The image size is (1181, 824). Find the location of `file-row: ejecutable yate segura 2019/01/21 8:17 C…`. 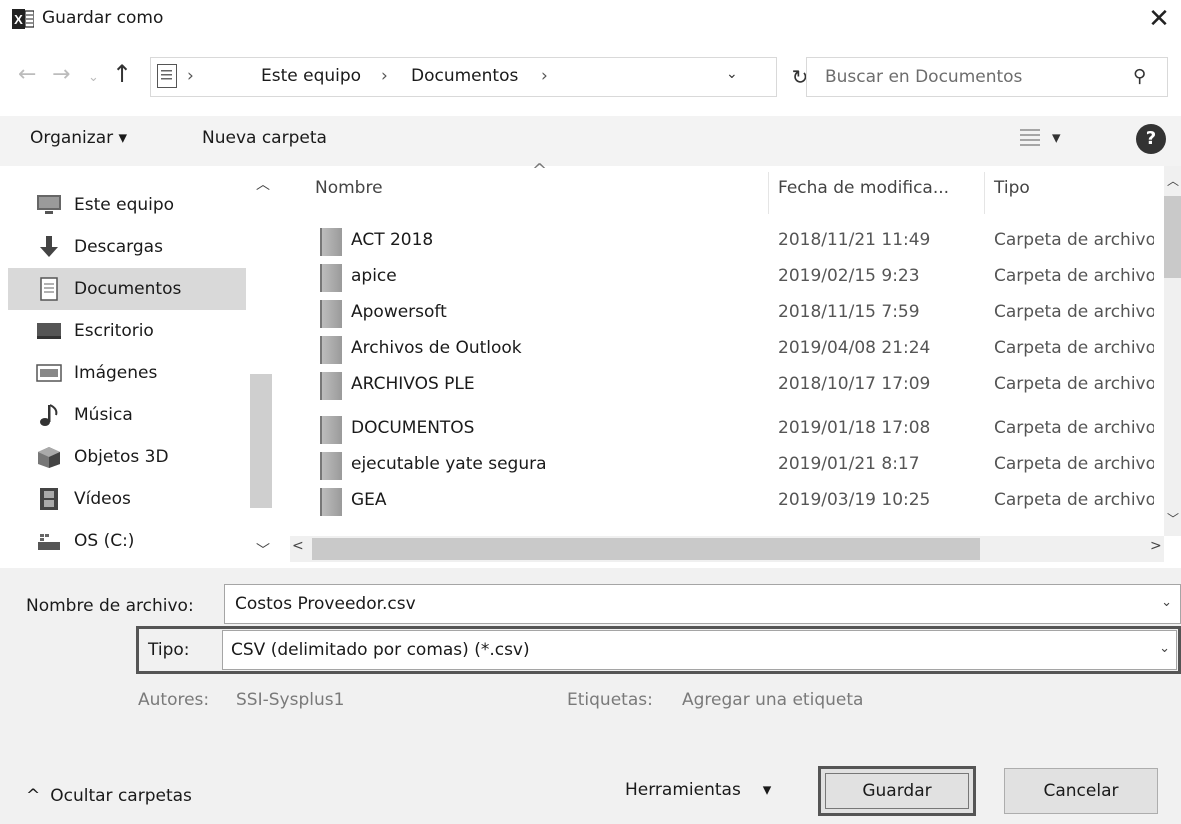

file-row: ejecutable yate segura 2019/01/21 8:17 C… is located at coordinates (733, 466).